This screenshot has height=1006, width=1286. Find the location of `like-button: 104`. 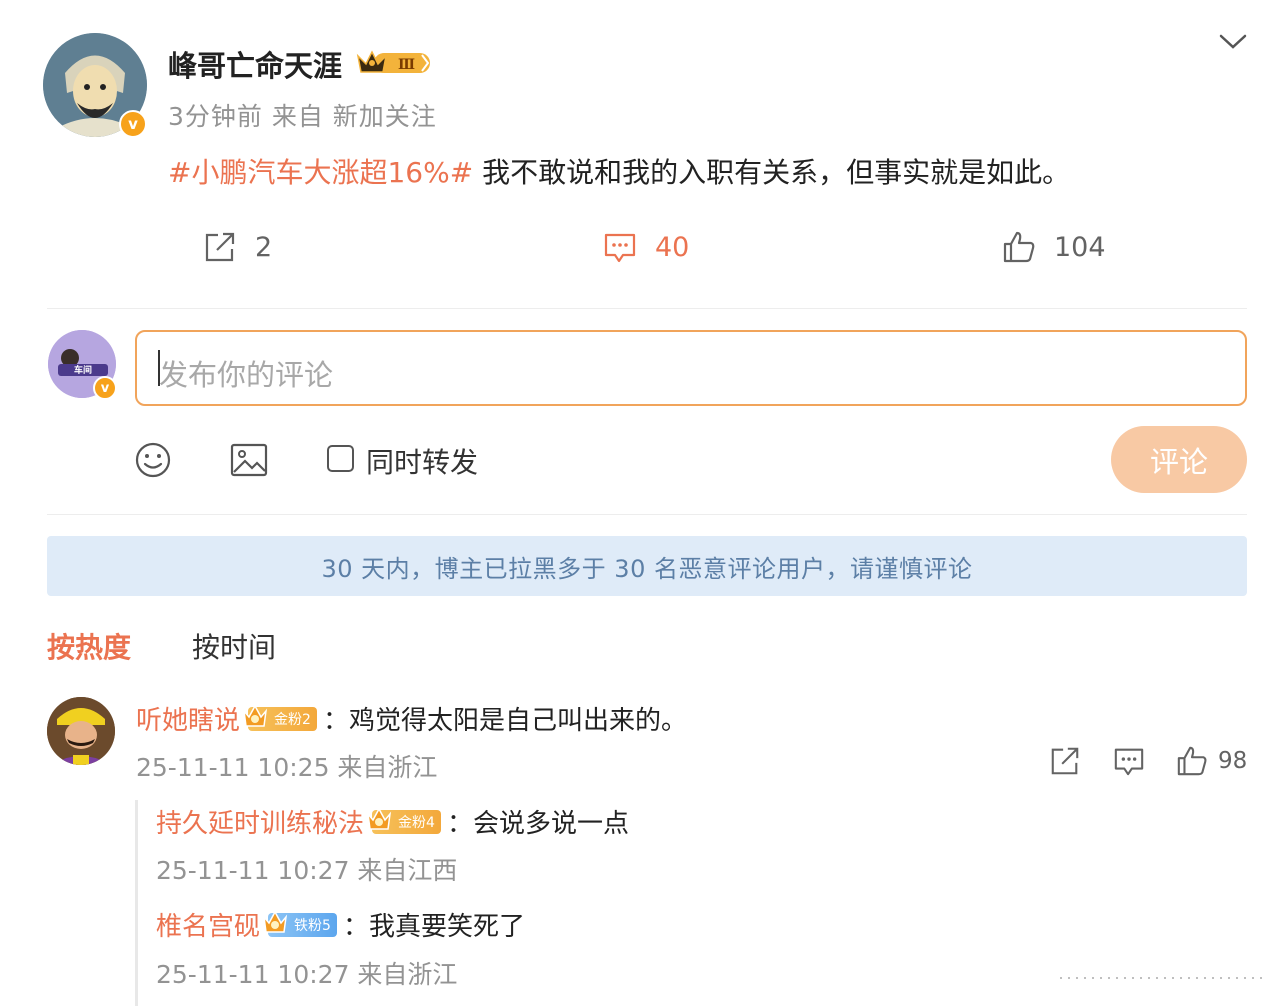

like-button: 104 is located at coordinates (1054, 247).